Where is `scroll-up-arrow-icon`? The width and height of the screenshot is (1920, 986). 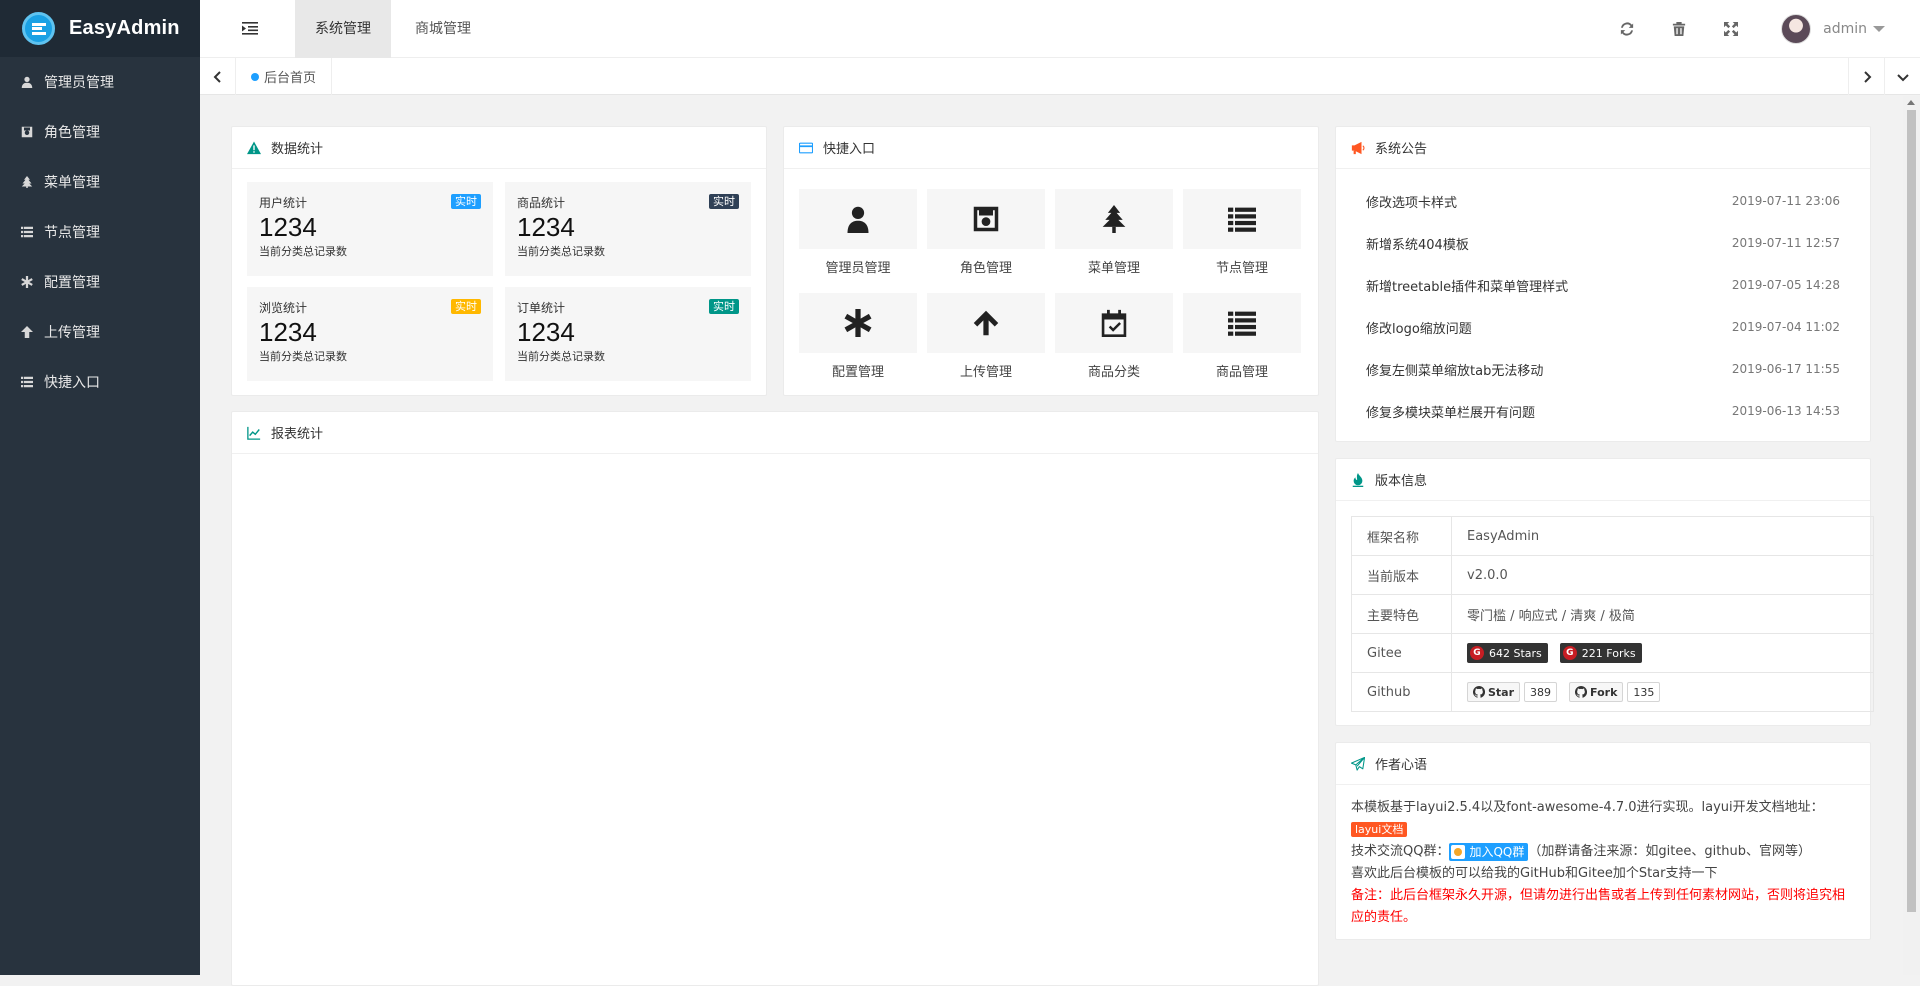 scroll-up-arrow-icon is located at coordinates (1911, 102).